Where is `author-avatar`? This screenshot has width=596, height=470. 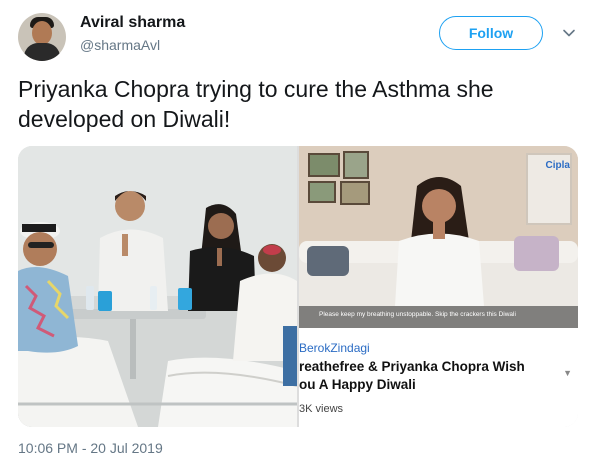 author-avatar is located at coordinates (42, 37).